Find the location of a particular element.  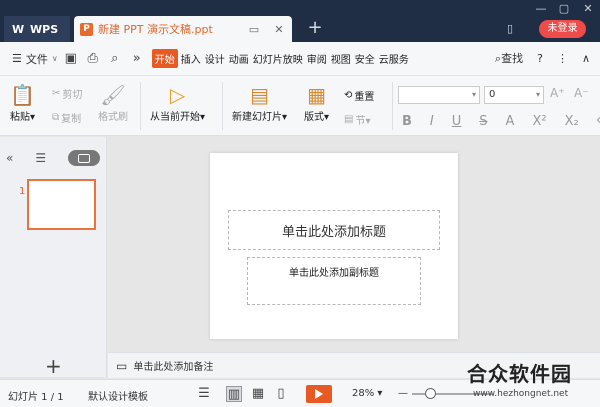

play-slideshow-button is located at coordinates (319, 394).